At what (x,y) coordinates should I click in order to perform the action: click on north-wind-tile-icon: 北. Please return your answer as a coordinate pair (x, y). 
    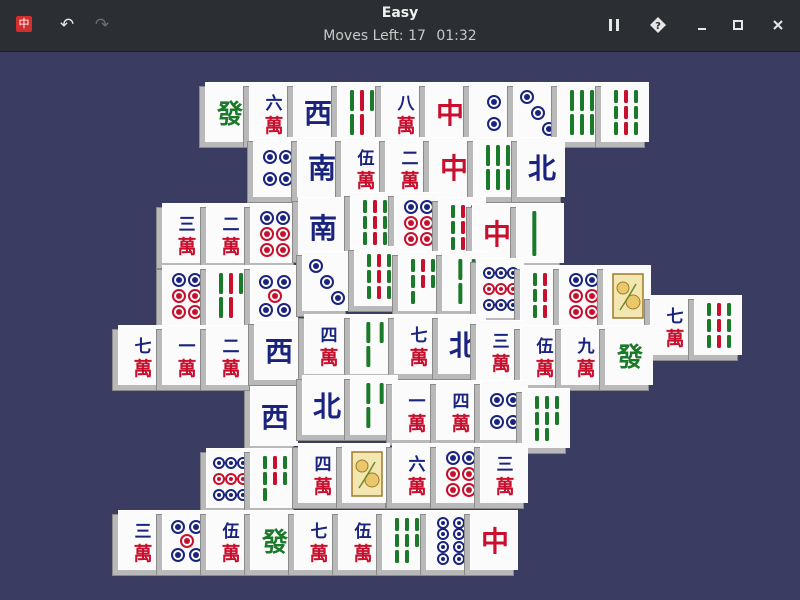
    Looking at the image, I should click on (541, 168).